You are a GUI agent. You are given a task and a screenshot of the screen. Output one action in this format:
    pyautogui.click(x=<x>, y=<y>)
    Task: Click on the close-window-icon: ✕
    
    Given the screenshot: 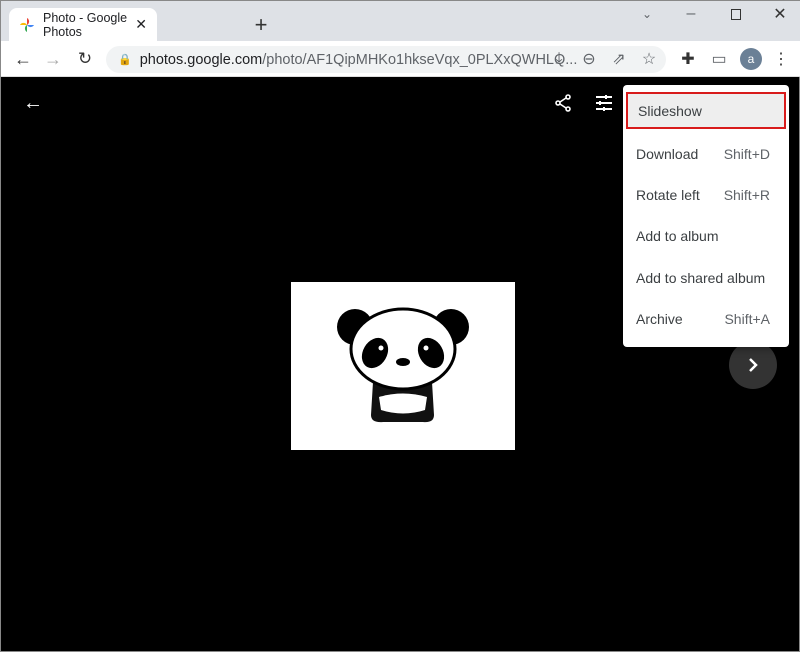 What is the action you would take?
    pyautogui.click(x=780, y=14)
    